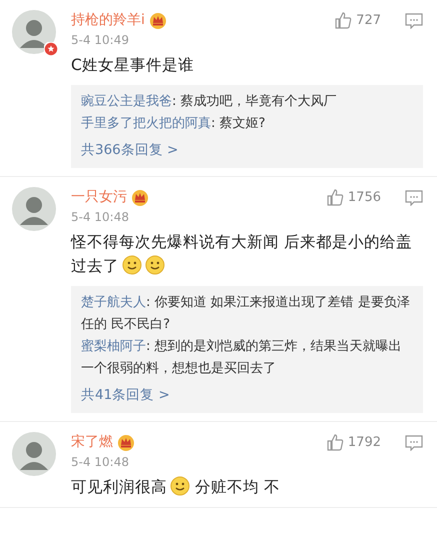 This screenshot has width=437, height=557. Describe the element at coordinates (242, 254) in the screenshot. I see `comment-text: 怪不得每次先爆料说有大新闻 后来都是小的给盖过去了` at that location.